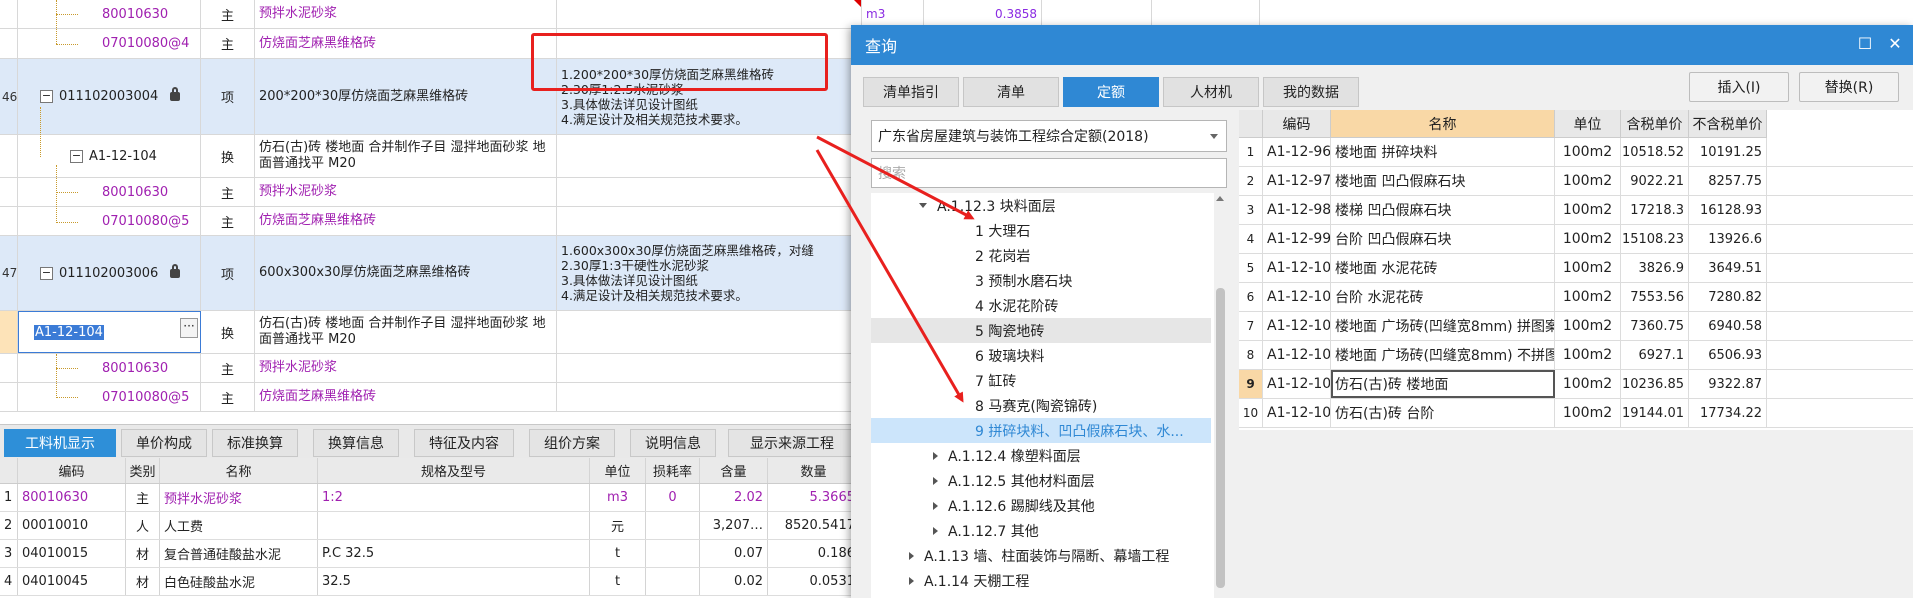 Image resolution: width=1913 pixels, height=598 pixels. Describe the element at coordinates (430, 498) in the screenshot. I see `material-row: 1 80010630 主 预拌水泥砂浆 1:2 m3 0 2.02 5.3665` at that location.